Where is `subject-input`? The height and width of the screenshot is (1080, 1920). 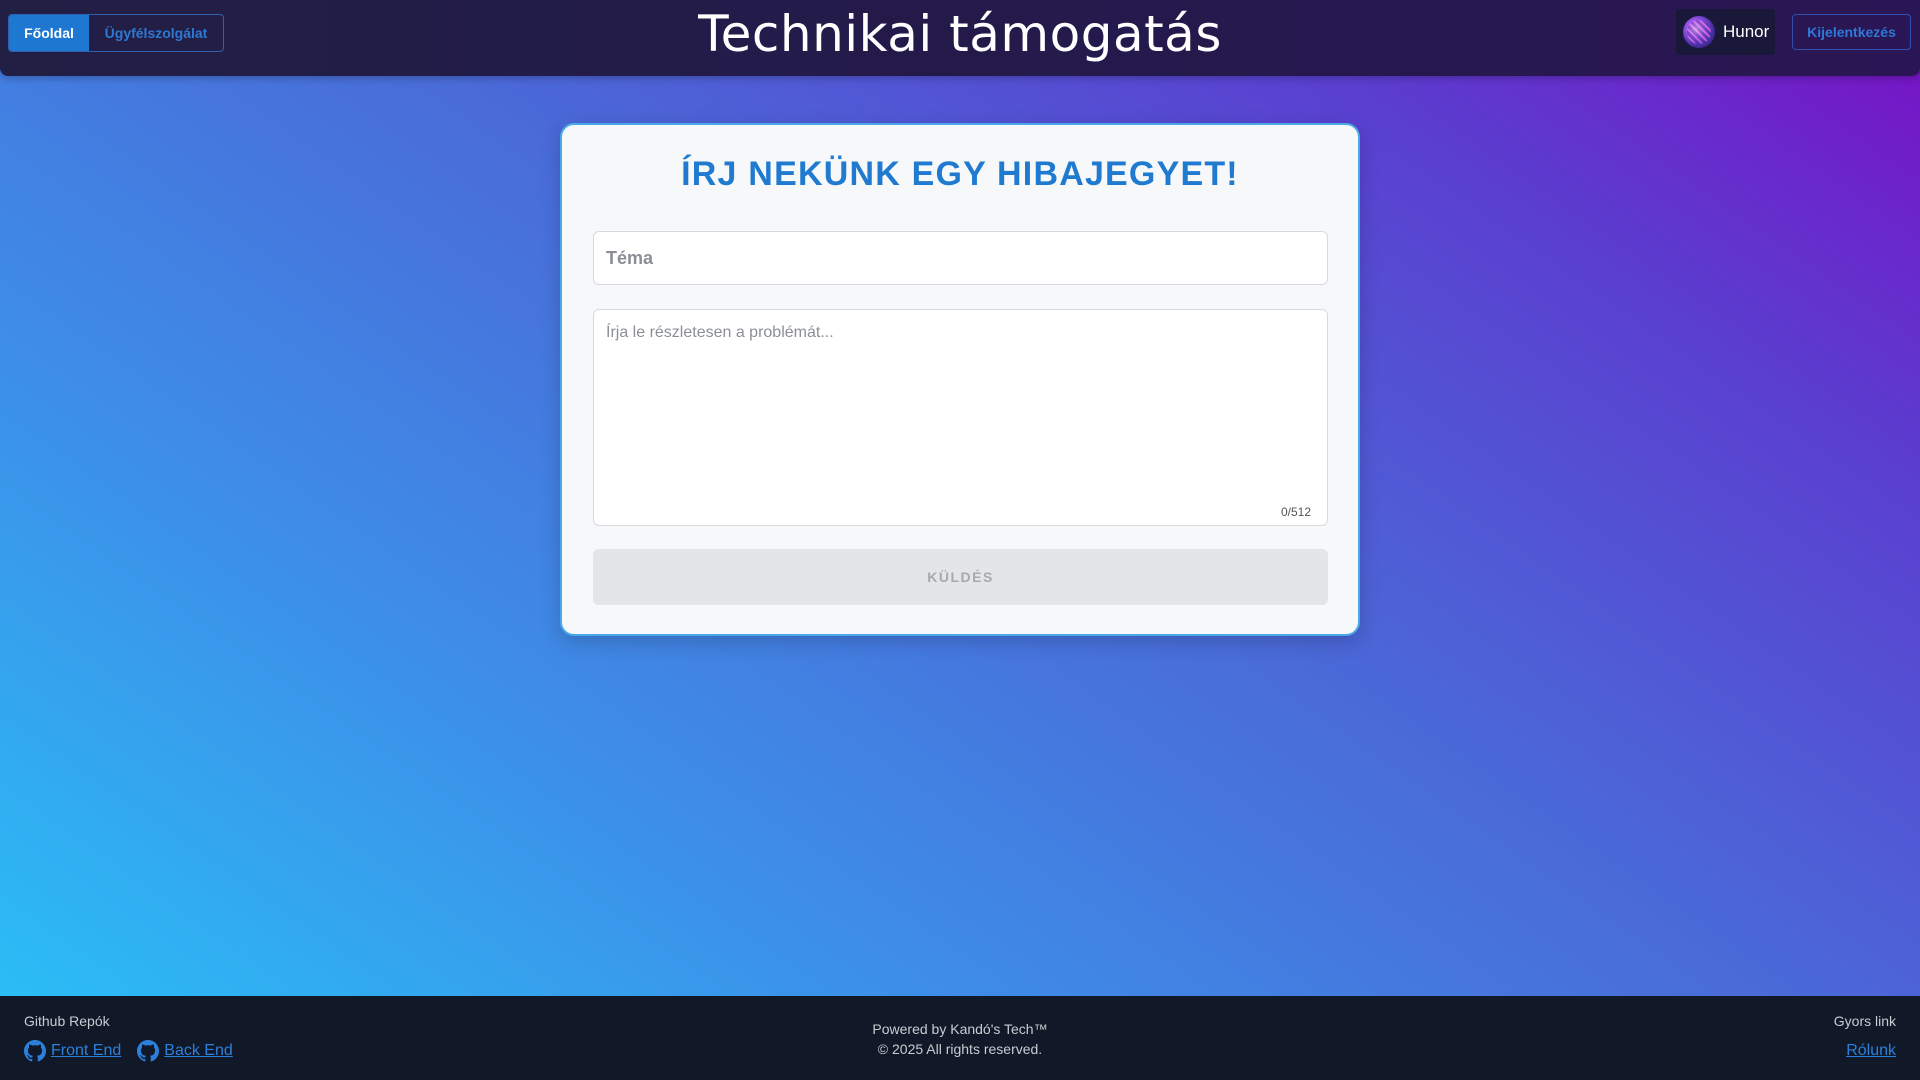
subject-input is located at coordinates (960, 258).